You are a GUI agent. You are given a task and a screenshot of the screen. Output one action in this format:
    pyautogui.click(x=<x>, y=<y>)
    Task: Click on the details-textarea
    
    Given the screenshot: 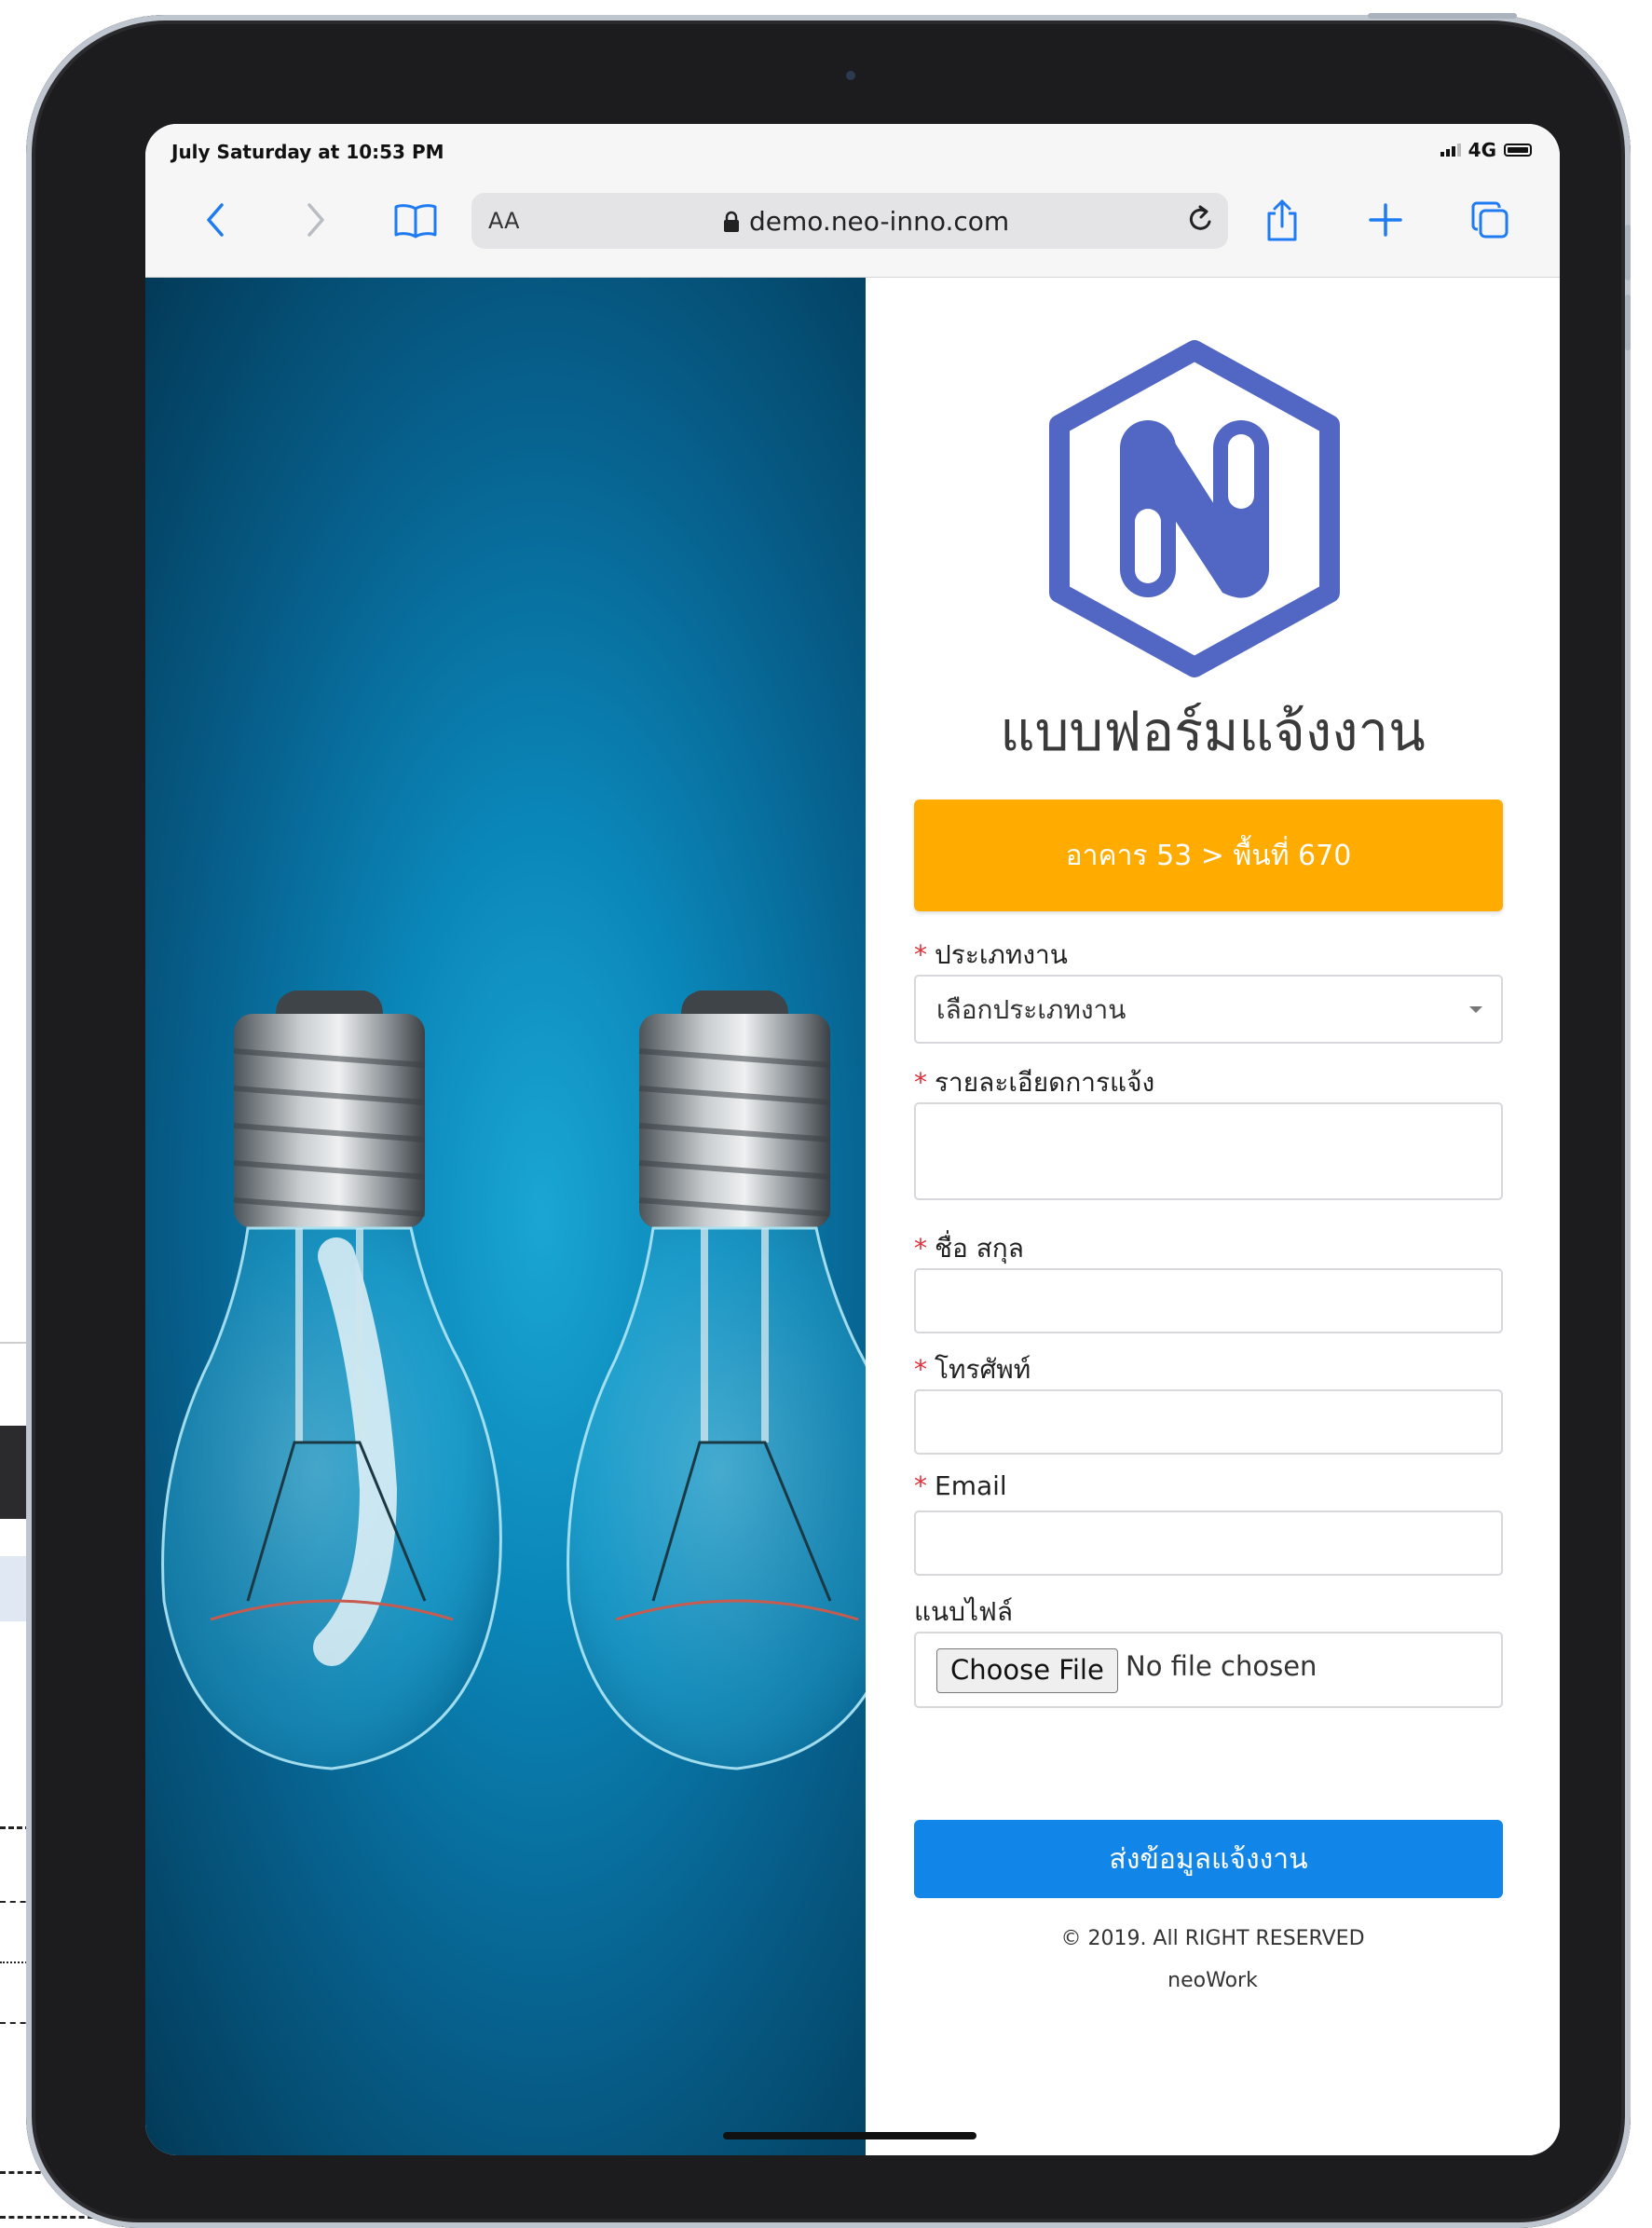 What is the action you would take?
    pyautogui.click(x=1208, y=1151)
    